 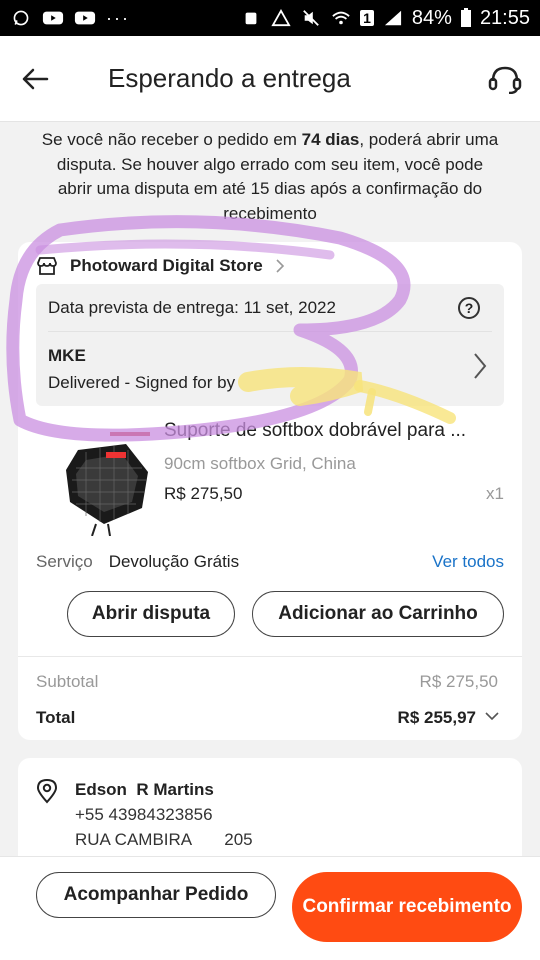 I want to click on service-row: Serviço Devolução Grátis Ver todos, so click(x=270, y=562).